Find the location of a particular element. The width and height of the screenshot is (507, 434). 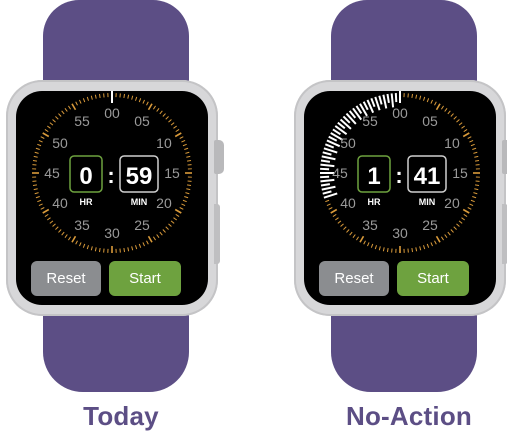

watch-caption: Today is located at coordinates (121, 416).